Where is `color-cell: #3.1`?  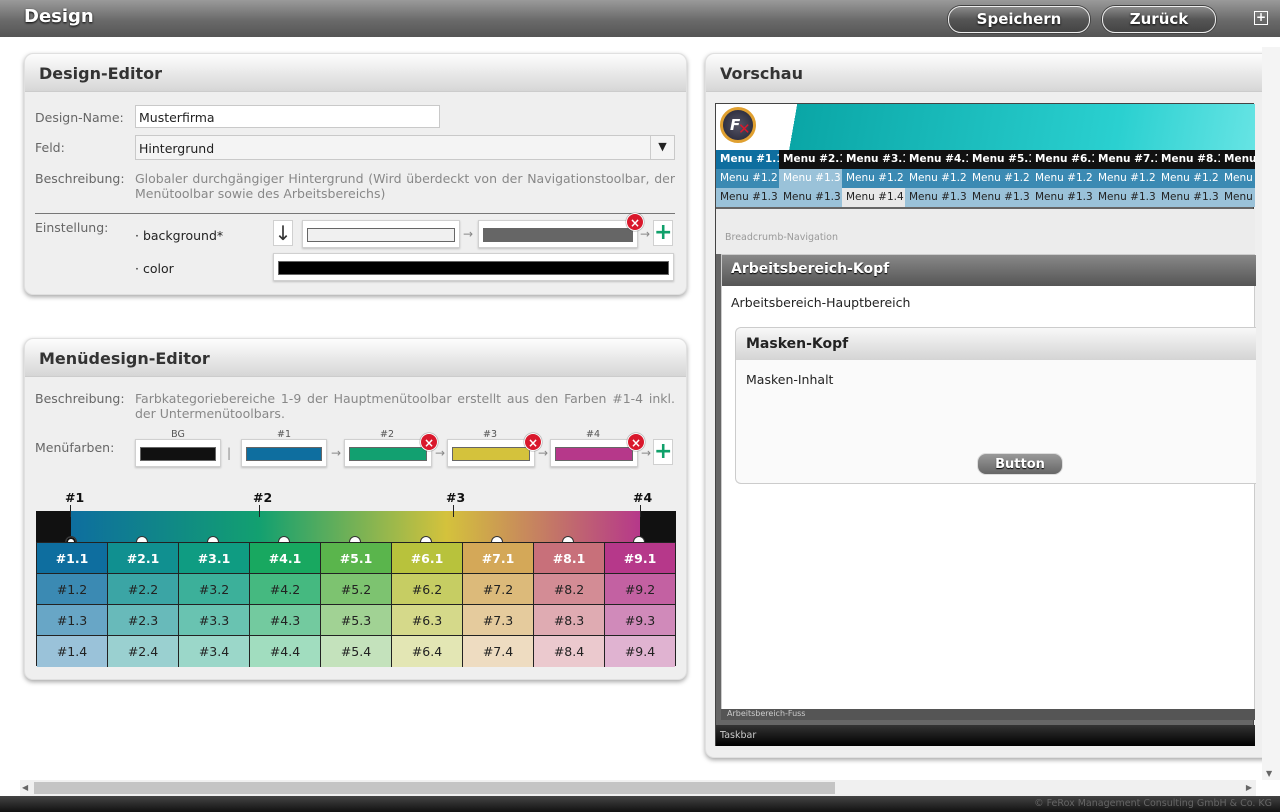 color-cell: #3.1 is located at coordinates (214, 558).